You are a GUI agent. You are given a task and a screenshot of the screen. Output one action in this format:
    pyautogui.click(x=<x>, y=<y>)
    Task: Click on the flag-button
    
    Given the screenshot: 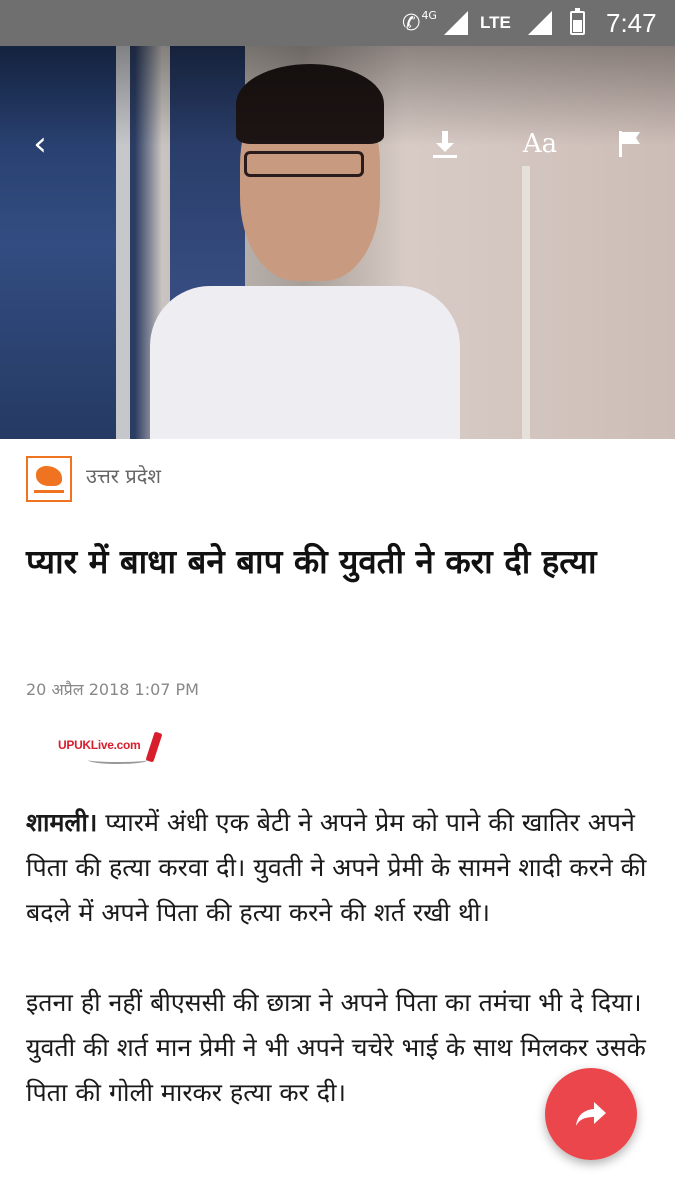 What is the action you would take?
    pyautogui.click(x=630, y=144)
    